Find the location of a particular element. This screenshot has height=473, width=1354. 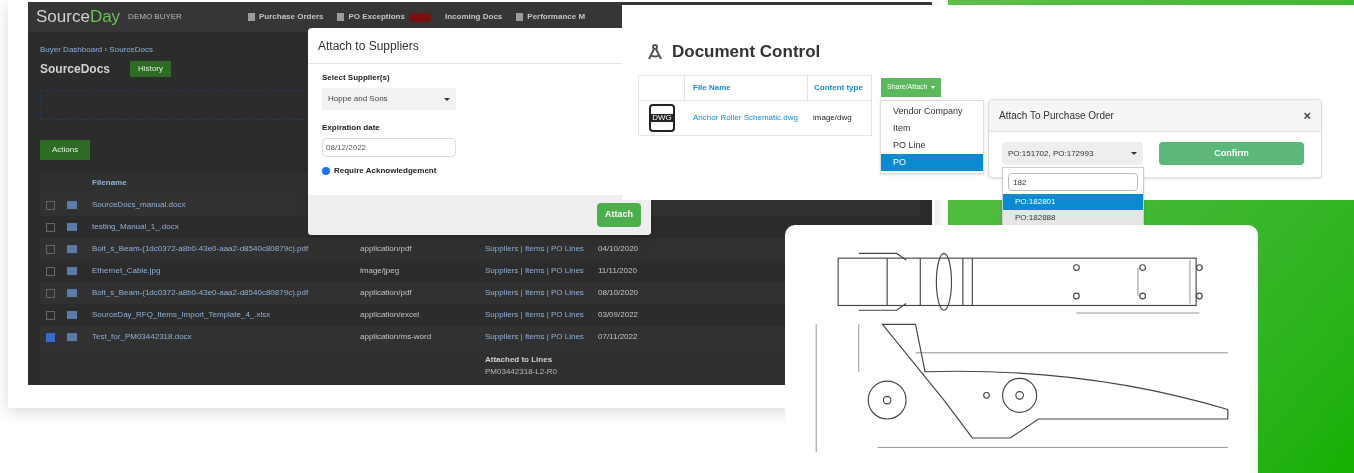

date: 08/10/2020 is located at coordinates (618, 292).